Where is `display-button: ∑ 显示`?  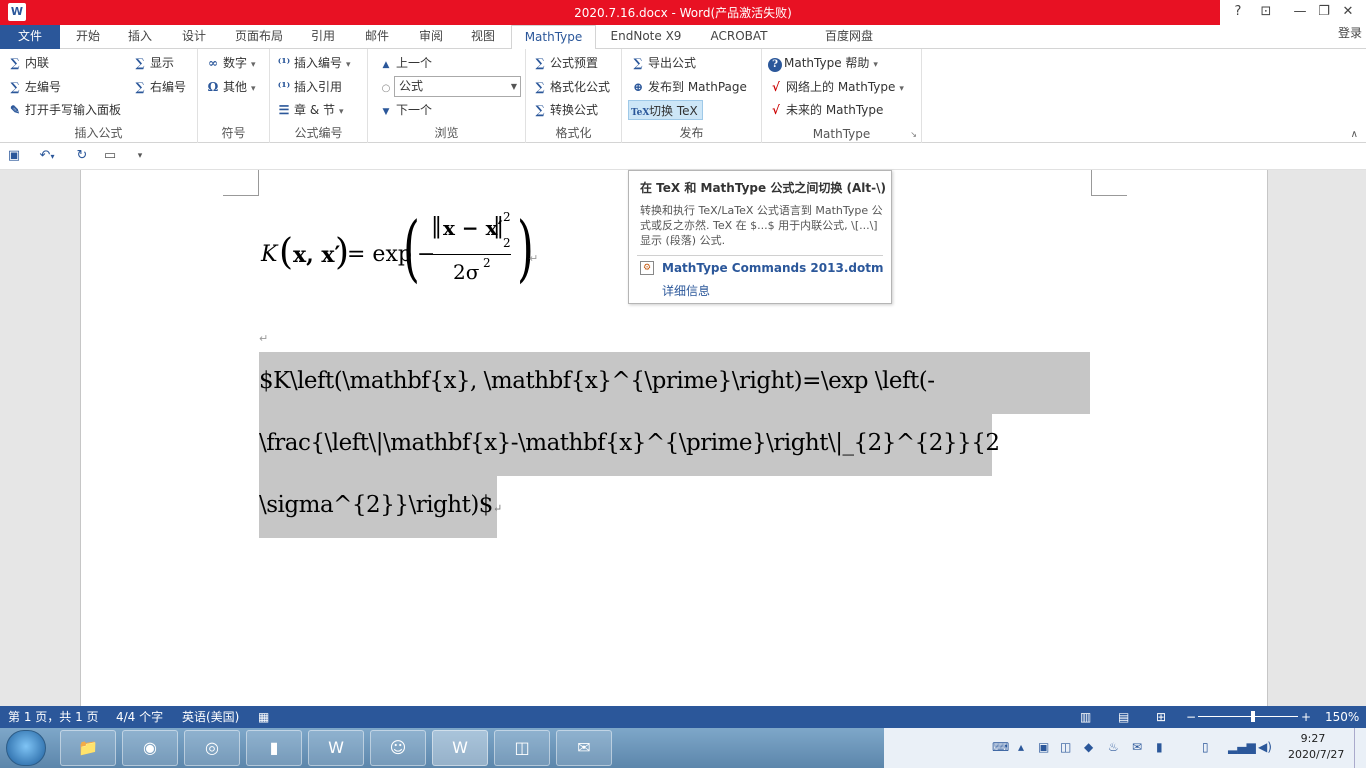
display-button: ∑ 显示 is located at coordinates (153, 63).